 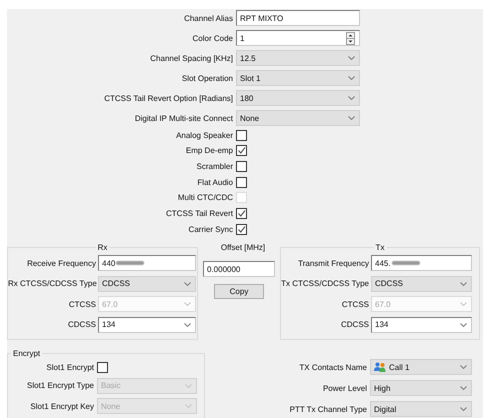 What do you see at coordinates (168, 98) in the screenshot?
I see `field-label: CTCSS Tail Revert Option [Radians]` at bounding box center [168, 98].